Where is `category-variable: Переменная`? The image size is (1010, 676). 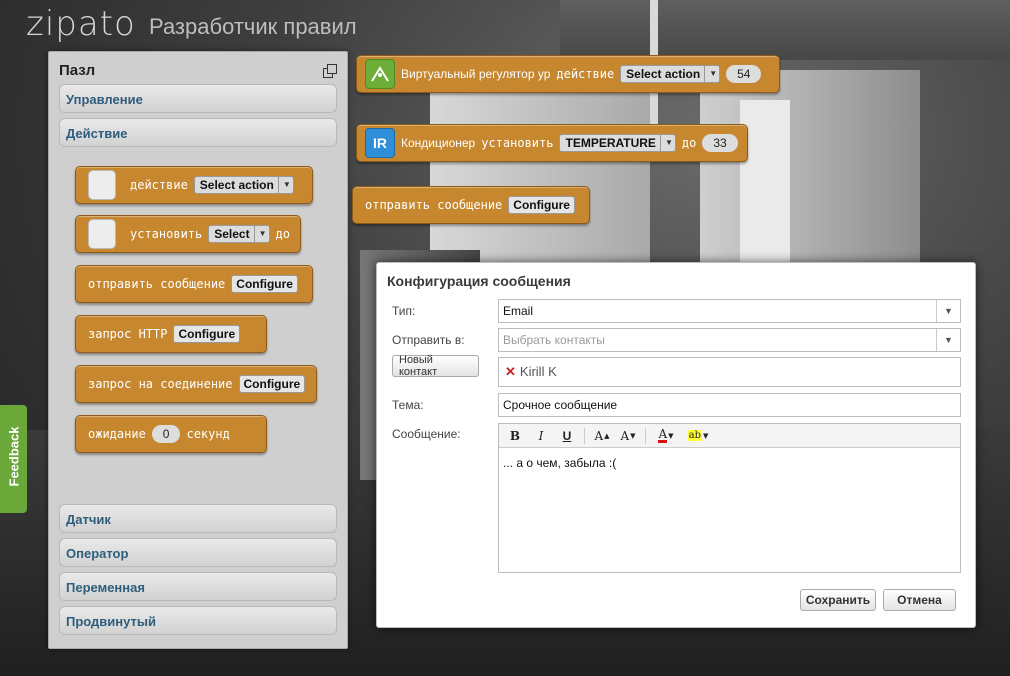
category-variable: Переменная is located at coordinates (198, 586).